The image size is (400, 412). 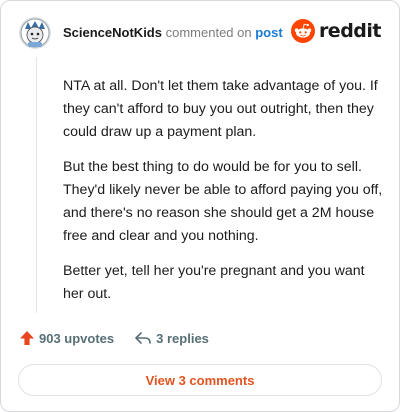 I want to click on reddit-logo: reddit, so click(x=336, y=31).